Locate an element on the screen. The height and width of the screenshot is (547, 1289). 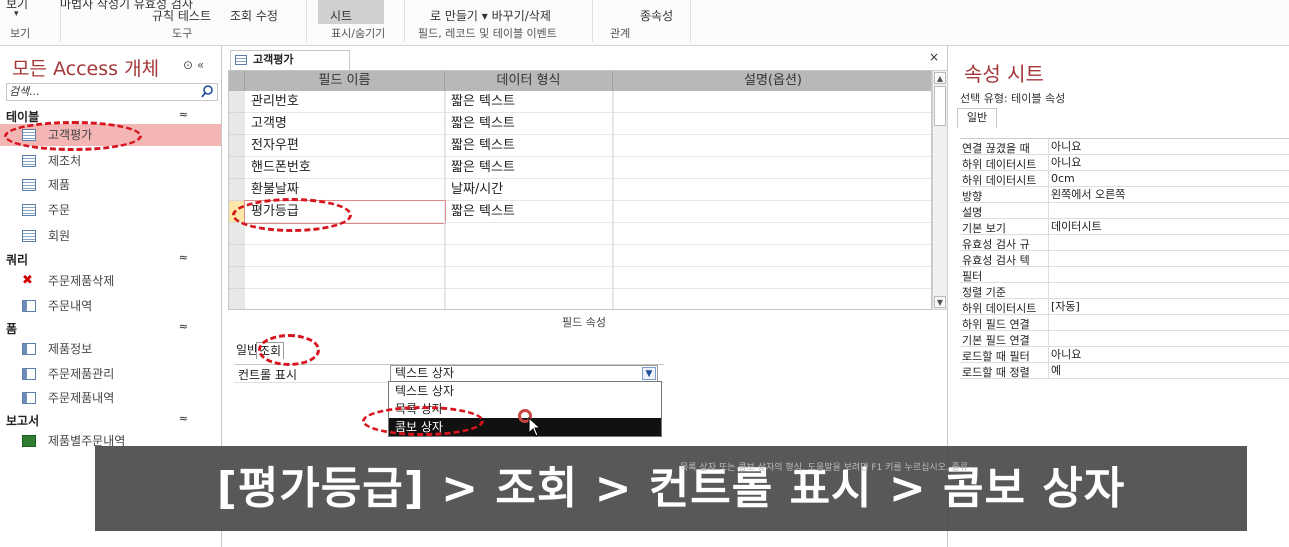
ribbon-modify-lookups: 조회 수정 is located at coordinates (254, 15).